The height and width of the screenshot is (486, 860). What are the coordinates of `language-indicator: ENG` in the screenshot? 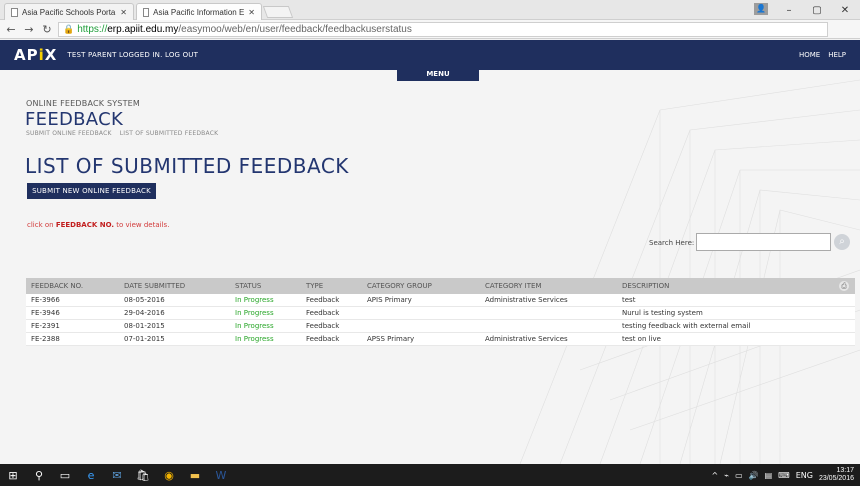 It's located at (804, 475).